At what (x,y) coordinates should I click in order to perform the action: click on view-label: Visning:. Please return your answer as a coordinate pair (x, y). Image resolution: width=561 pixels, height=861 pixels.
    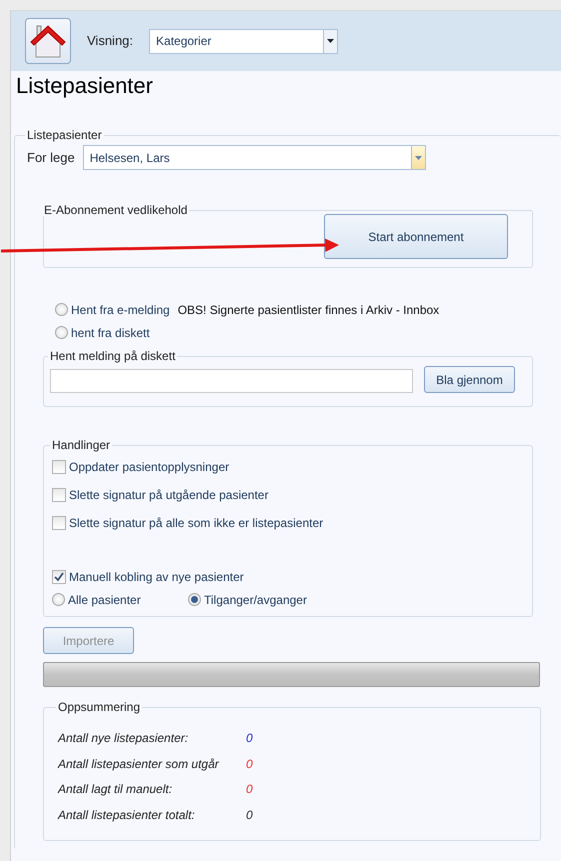
    Looking at the image, I should click on (110, 41).